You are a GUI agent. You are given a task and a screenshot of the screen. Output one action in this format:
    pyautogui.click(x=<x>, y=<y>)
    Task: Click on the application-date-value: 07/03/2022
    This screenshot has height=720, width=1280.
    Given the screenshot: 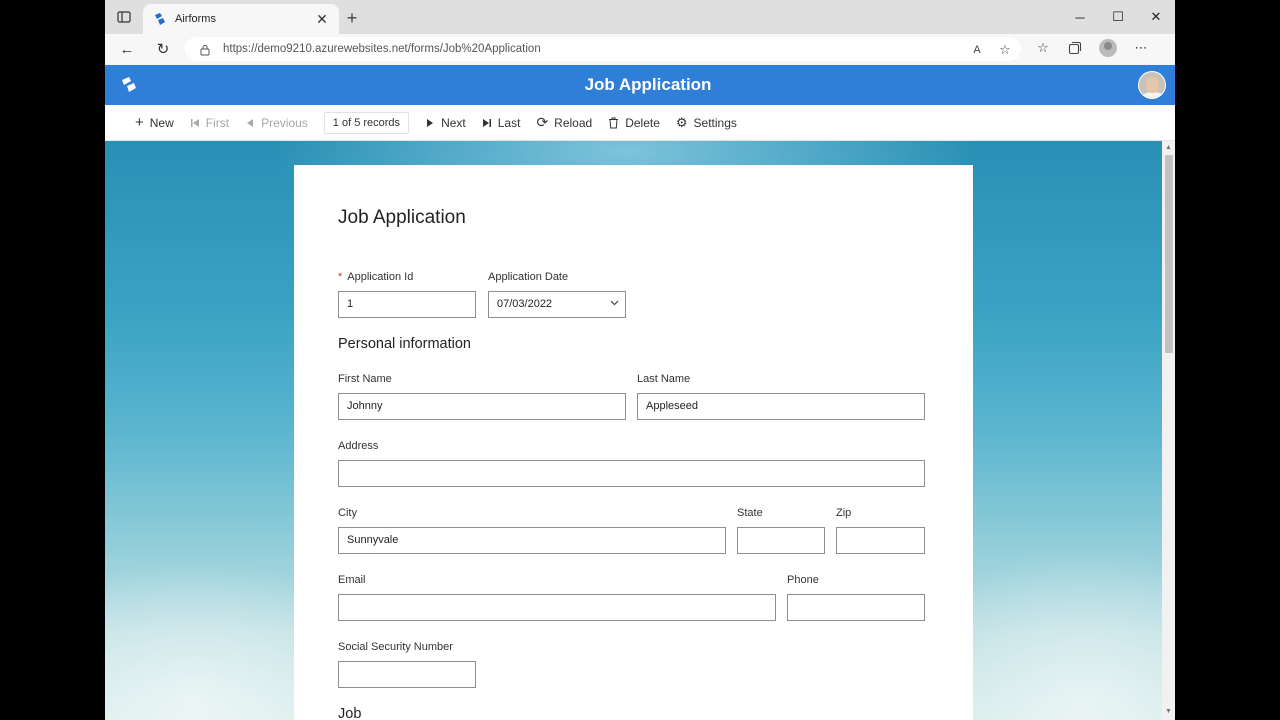 What is the action you would take?
    pyautogui.click(x=525, y=304)
    